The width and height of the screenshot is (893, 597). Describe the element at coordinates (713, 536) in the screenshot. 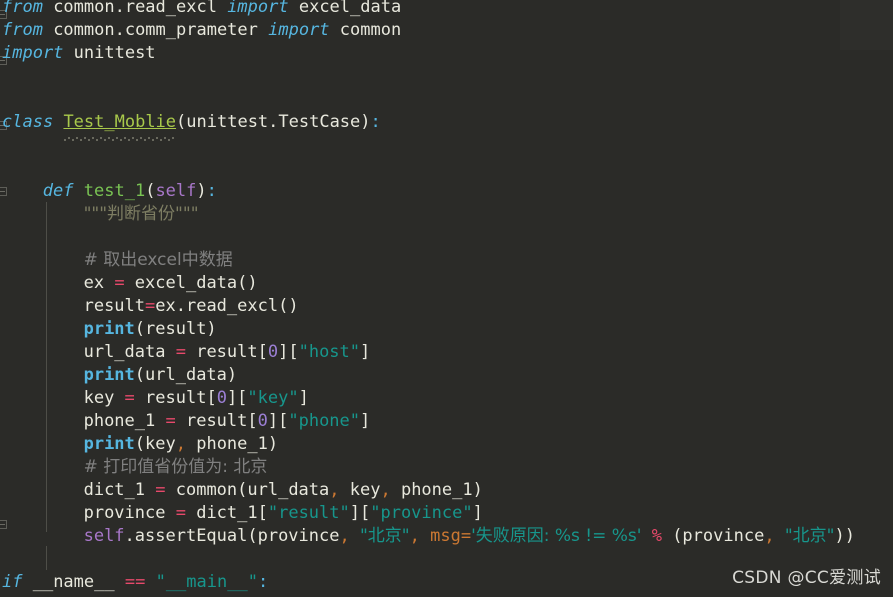

I see `code-token: (province` at that location.